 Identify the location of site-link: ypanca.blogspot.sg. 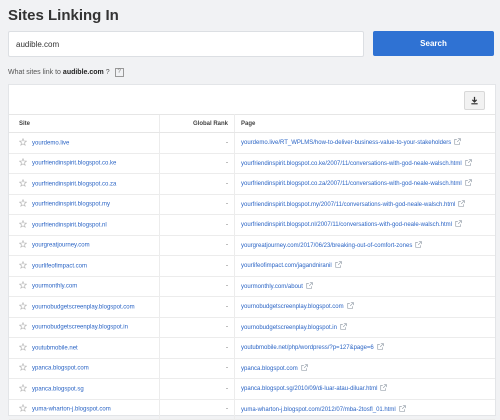
(58, 389).